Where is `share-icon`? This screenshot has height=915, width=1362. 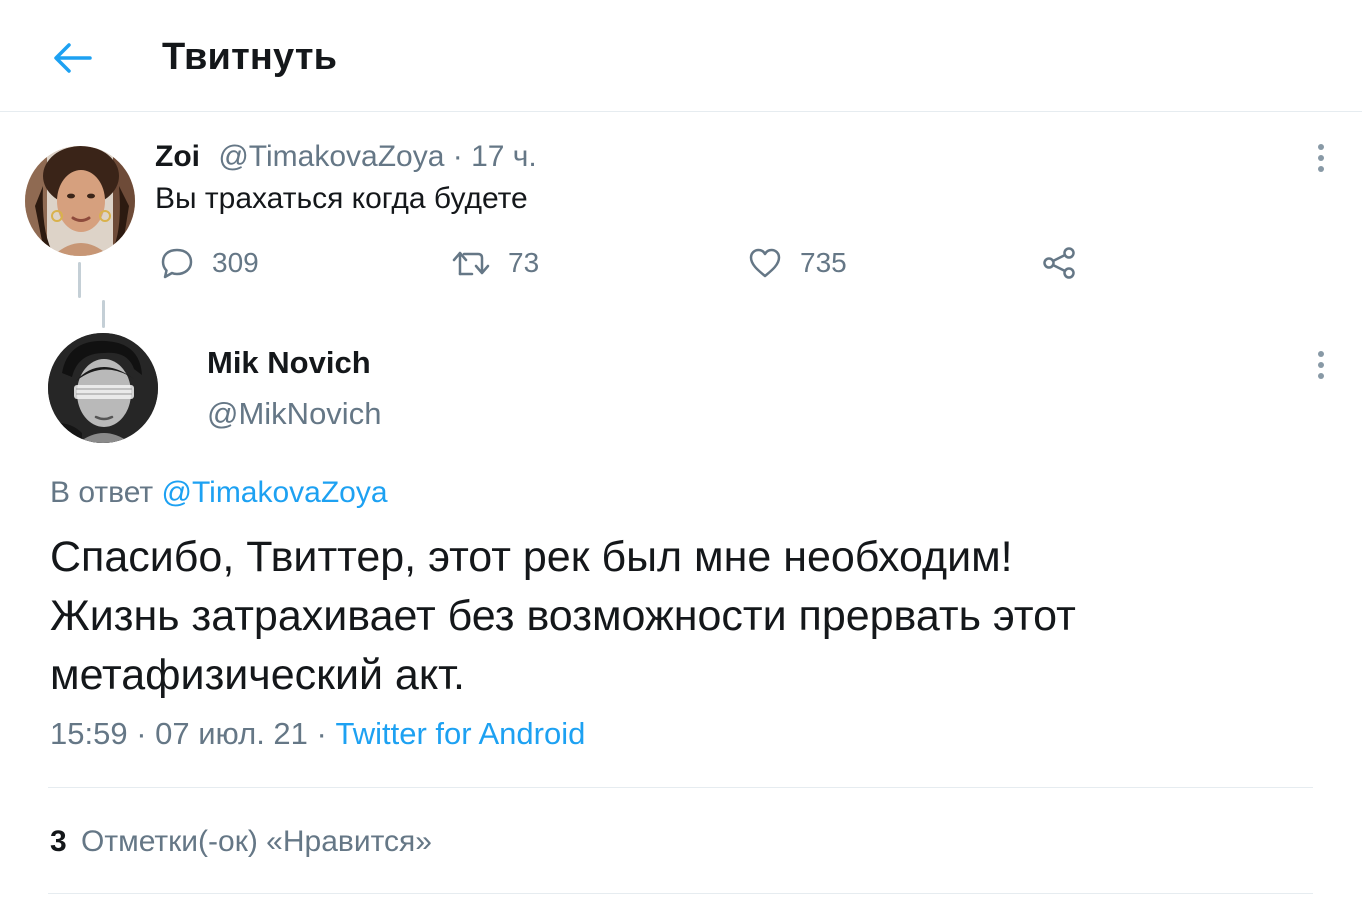 share-icon is located at coordinates (1059, 263).